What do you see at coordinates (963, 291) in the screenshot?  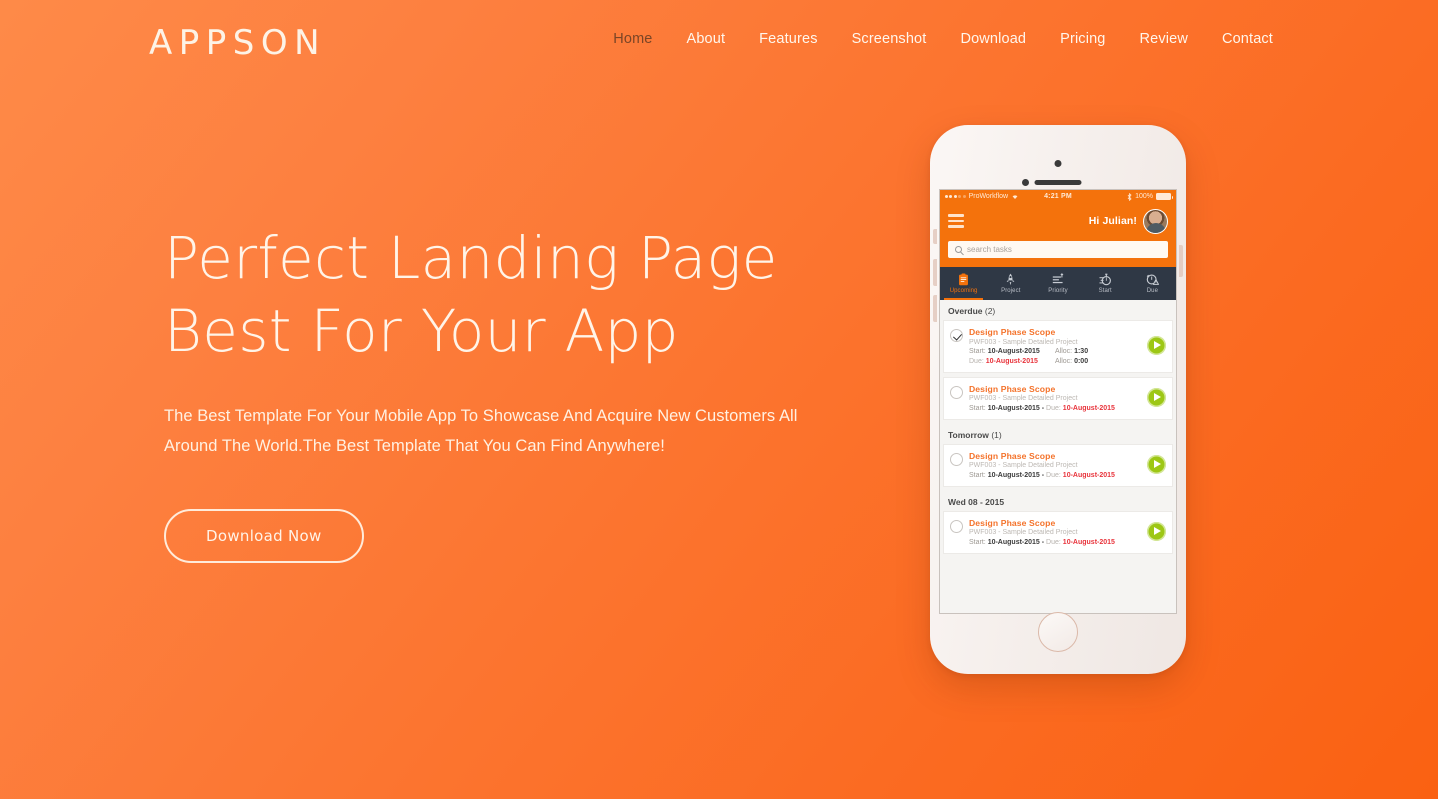 I see `tab-label: Upcoming` at bounding box center [963, 291].